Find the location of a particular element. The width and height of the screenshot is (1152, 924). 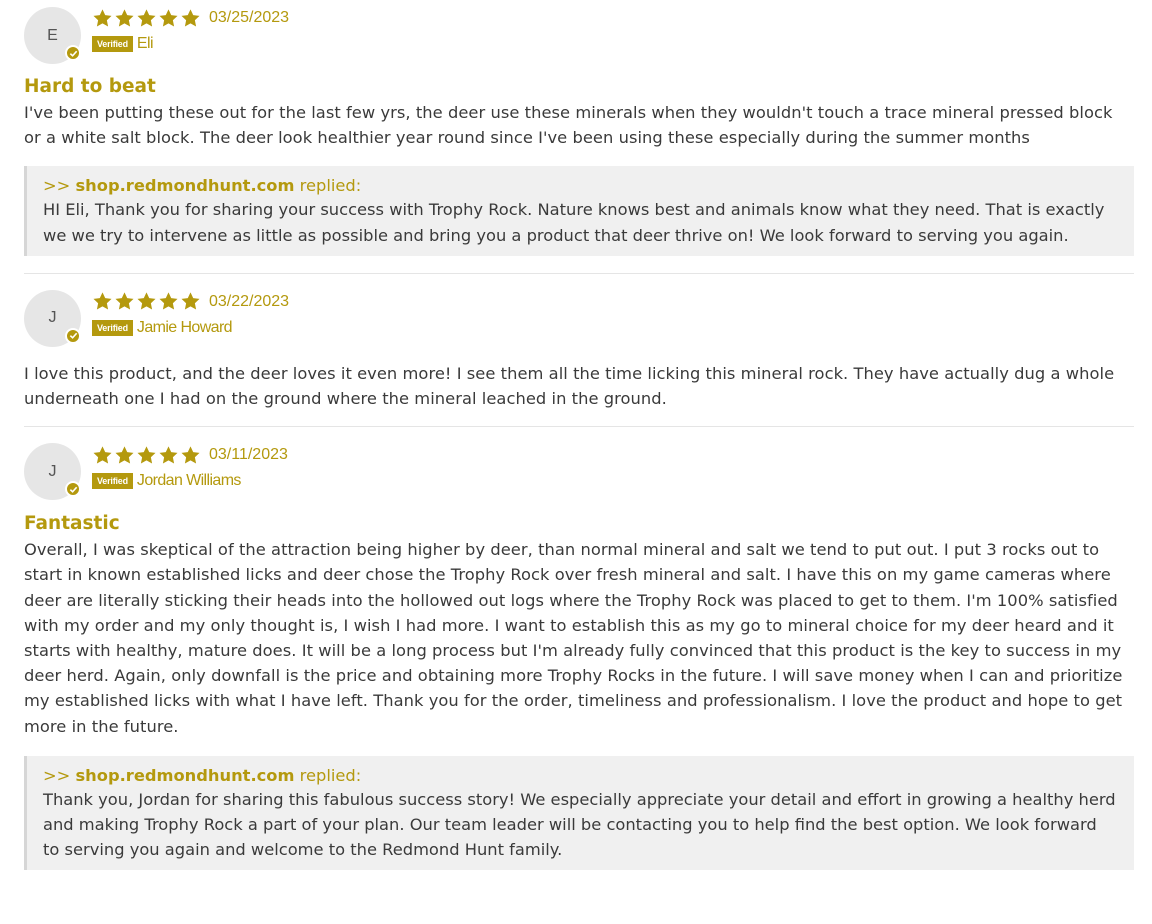

avatar-initial: E is located at coordinates (52, 35).